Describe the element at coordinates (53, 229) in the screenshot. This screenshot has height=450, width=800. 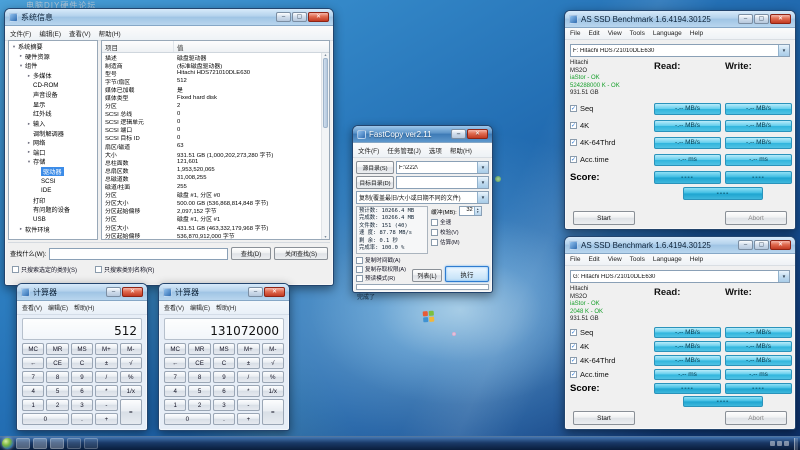
I see `tree-item: ▸ 软件环境` at that location.